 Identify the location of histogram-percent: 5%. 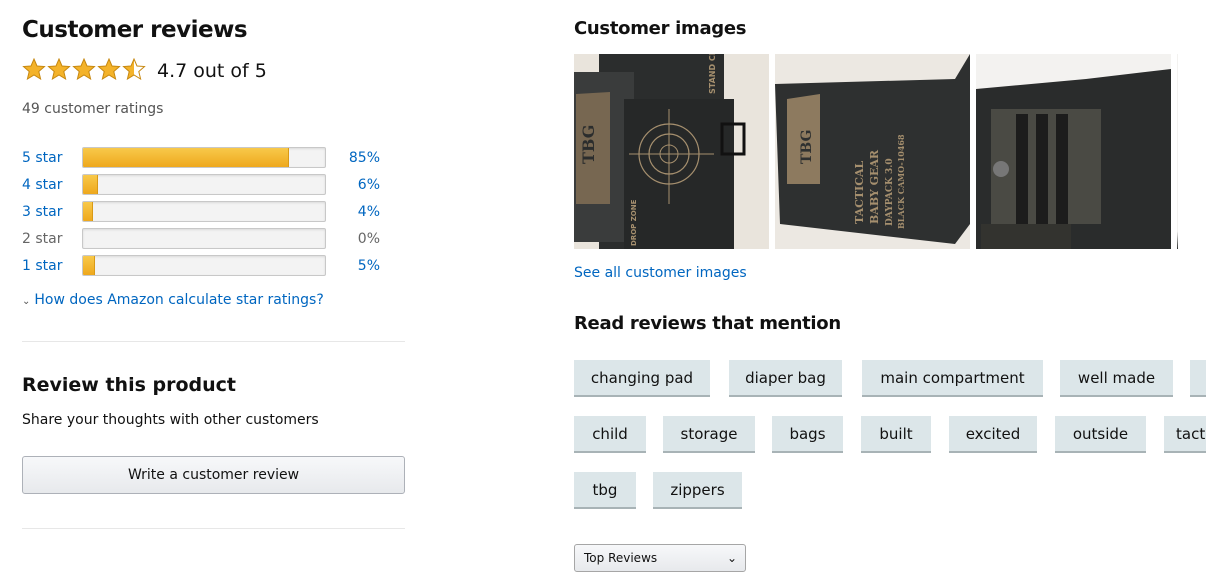
(353, 266).